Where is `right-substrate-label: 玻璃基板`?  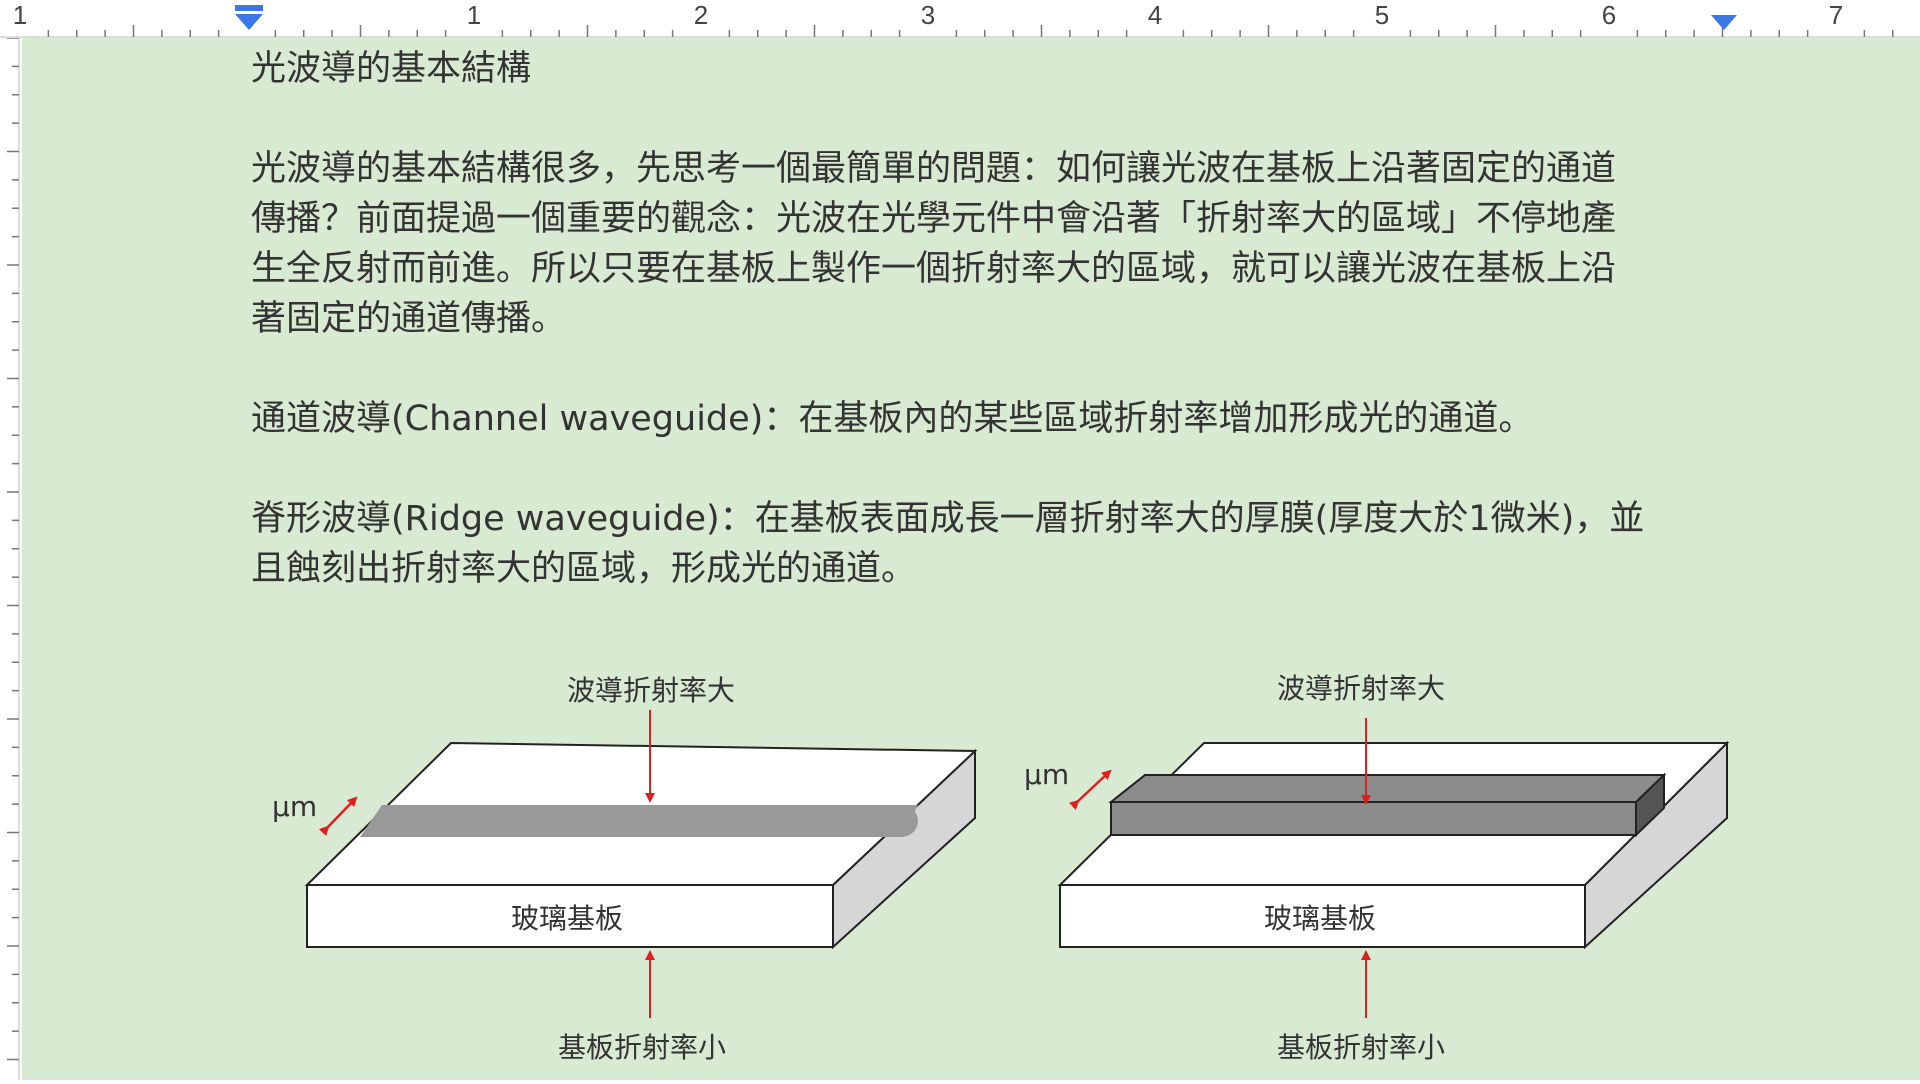 right-substrate-label: 玻璃基板 is located at coordinates (1320, 918).